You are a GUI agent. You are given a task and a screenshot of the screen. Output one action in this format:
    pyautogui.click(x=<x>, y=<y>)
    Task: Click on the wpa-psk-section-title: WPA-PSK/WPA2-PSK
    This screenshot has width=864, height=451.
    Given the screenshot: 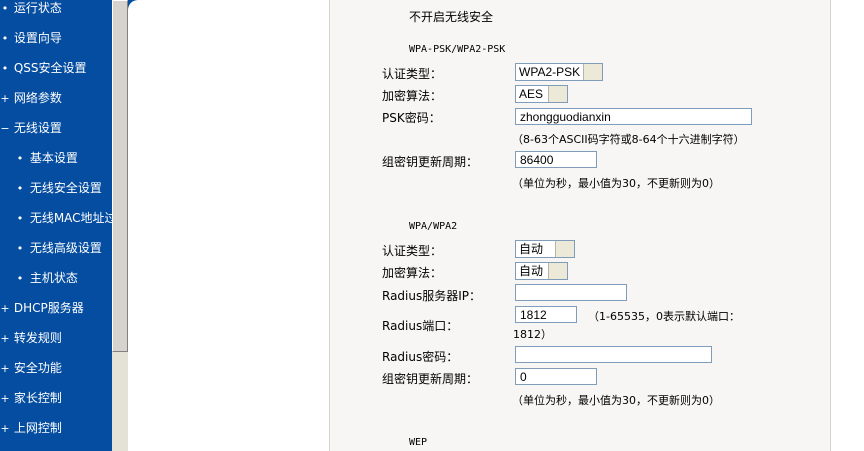 What is the action you would take?
    pyautogui.click(x=457, y=49)
    